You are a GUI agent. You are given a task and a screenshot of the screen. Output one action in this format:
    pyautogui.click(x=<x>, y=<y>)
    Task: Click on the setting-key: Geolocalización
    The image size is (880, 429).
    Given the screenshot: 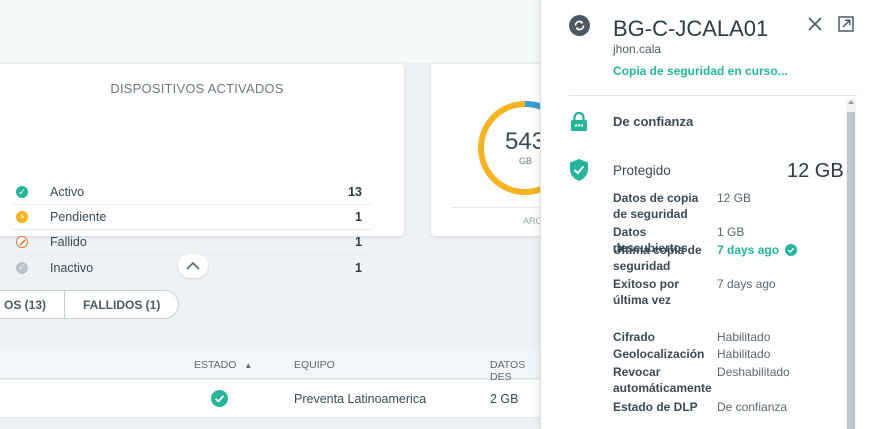 What is the action you would take?
    pyautogui.click(x=659, y=354)
    